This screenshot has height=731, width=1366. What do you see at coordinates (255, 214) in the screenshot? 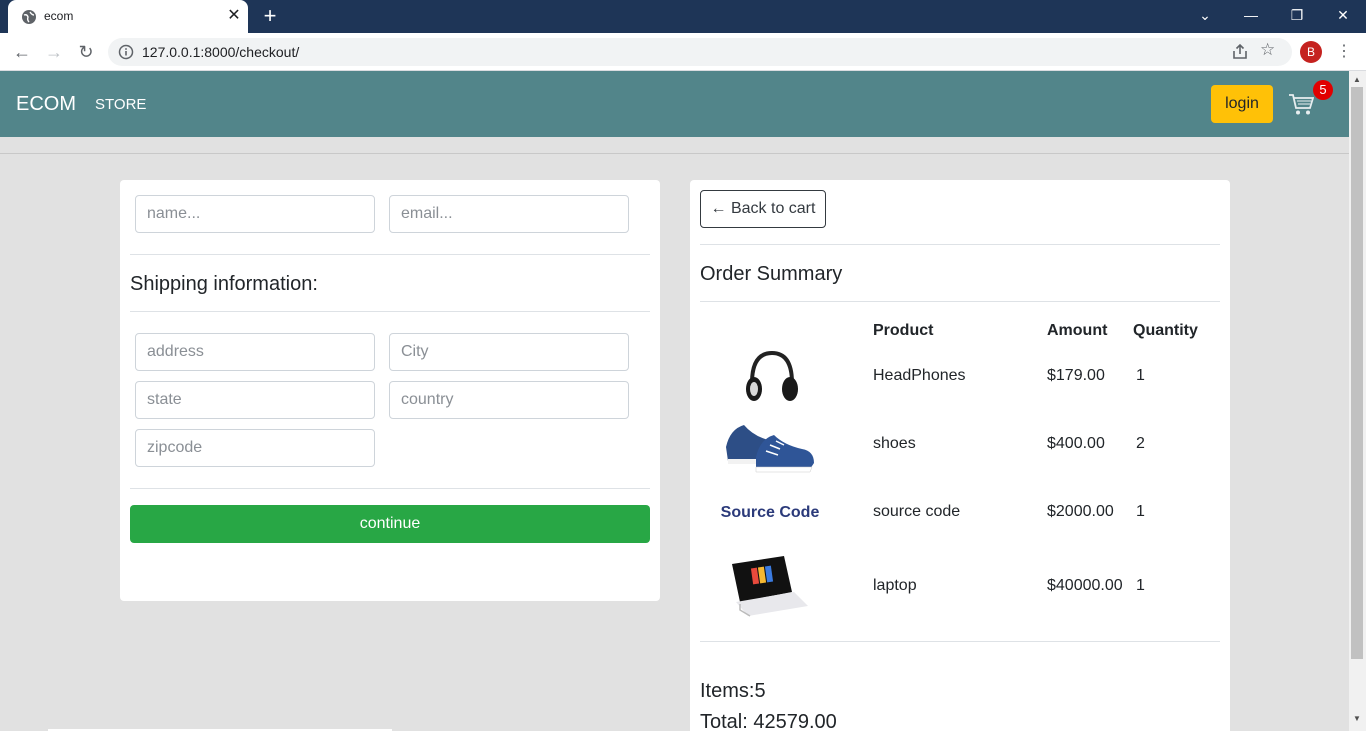
I see `name-input` at bounding box center [255, 214].